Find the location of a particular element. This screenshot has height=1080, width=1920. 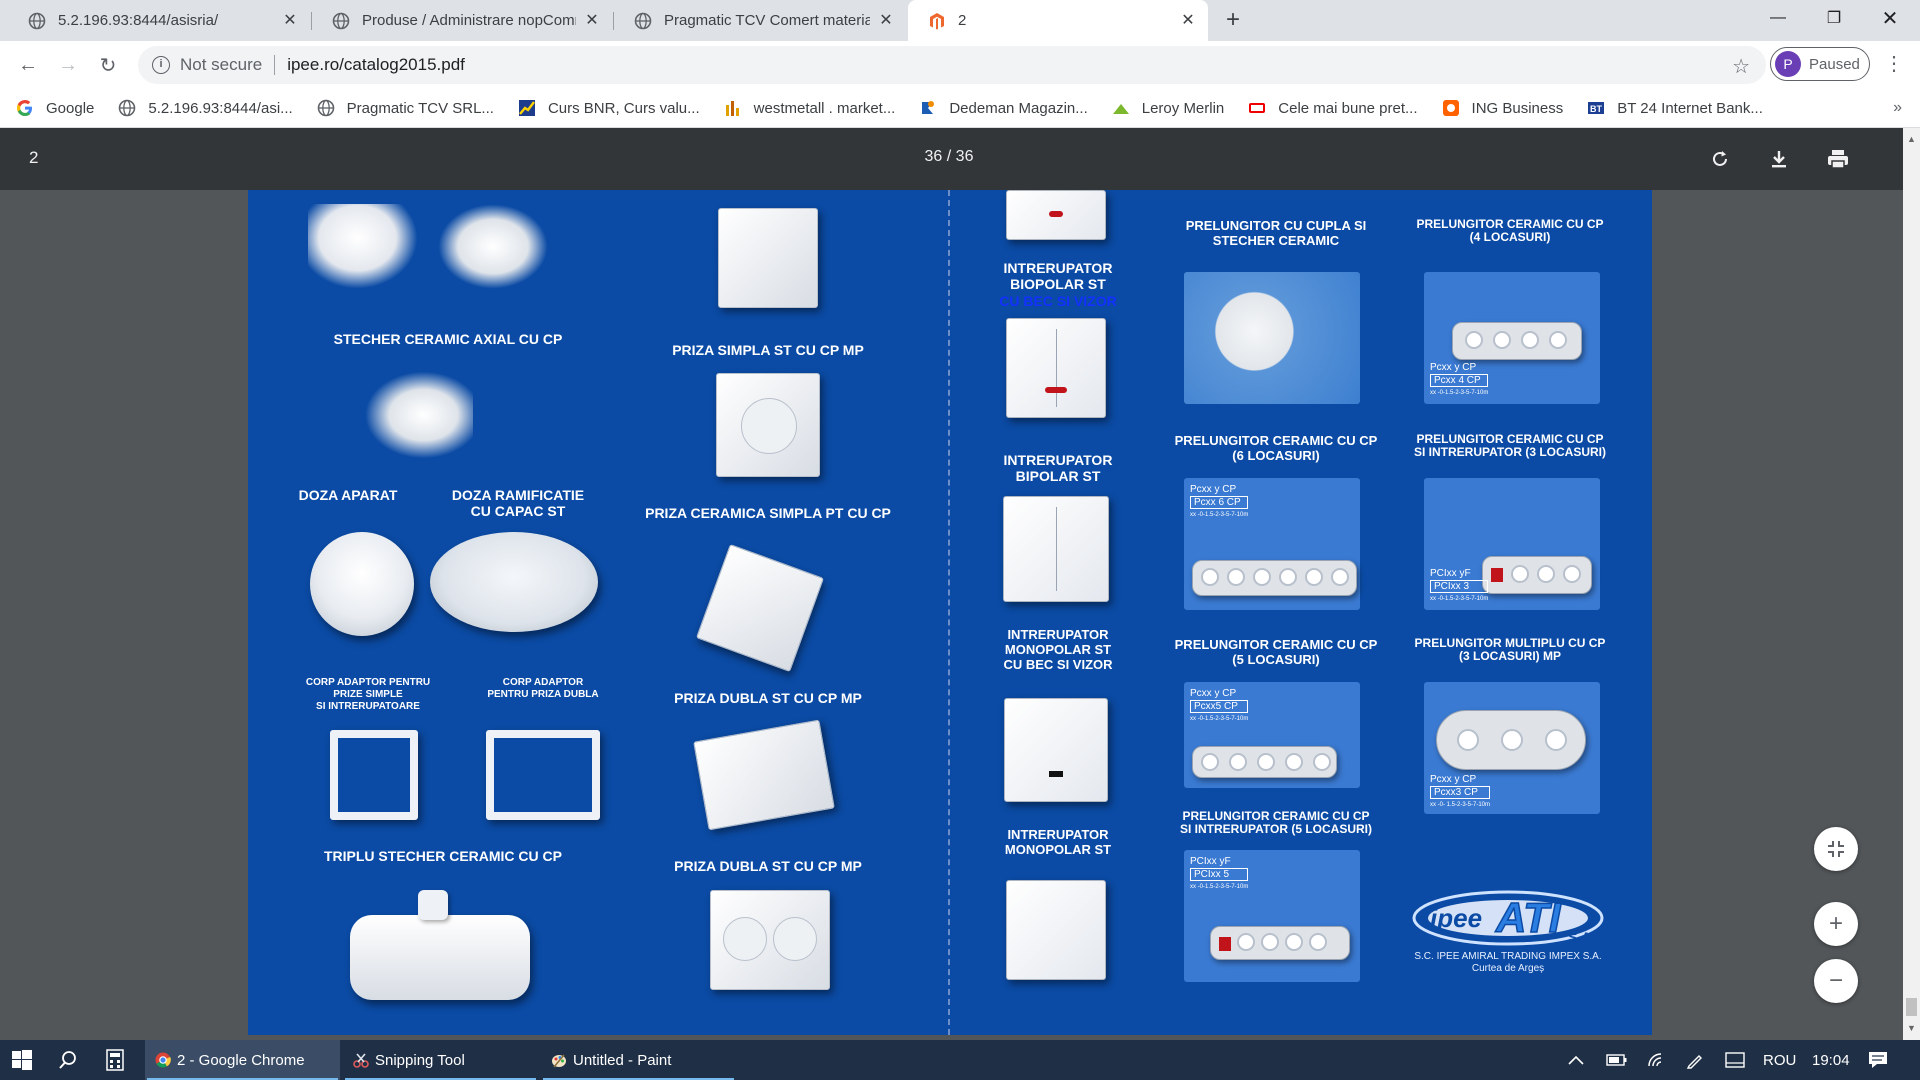

scroll-thumb is located at coordinates (1911, 1007).